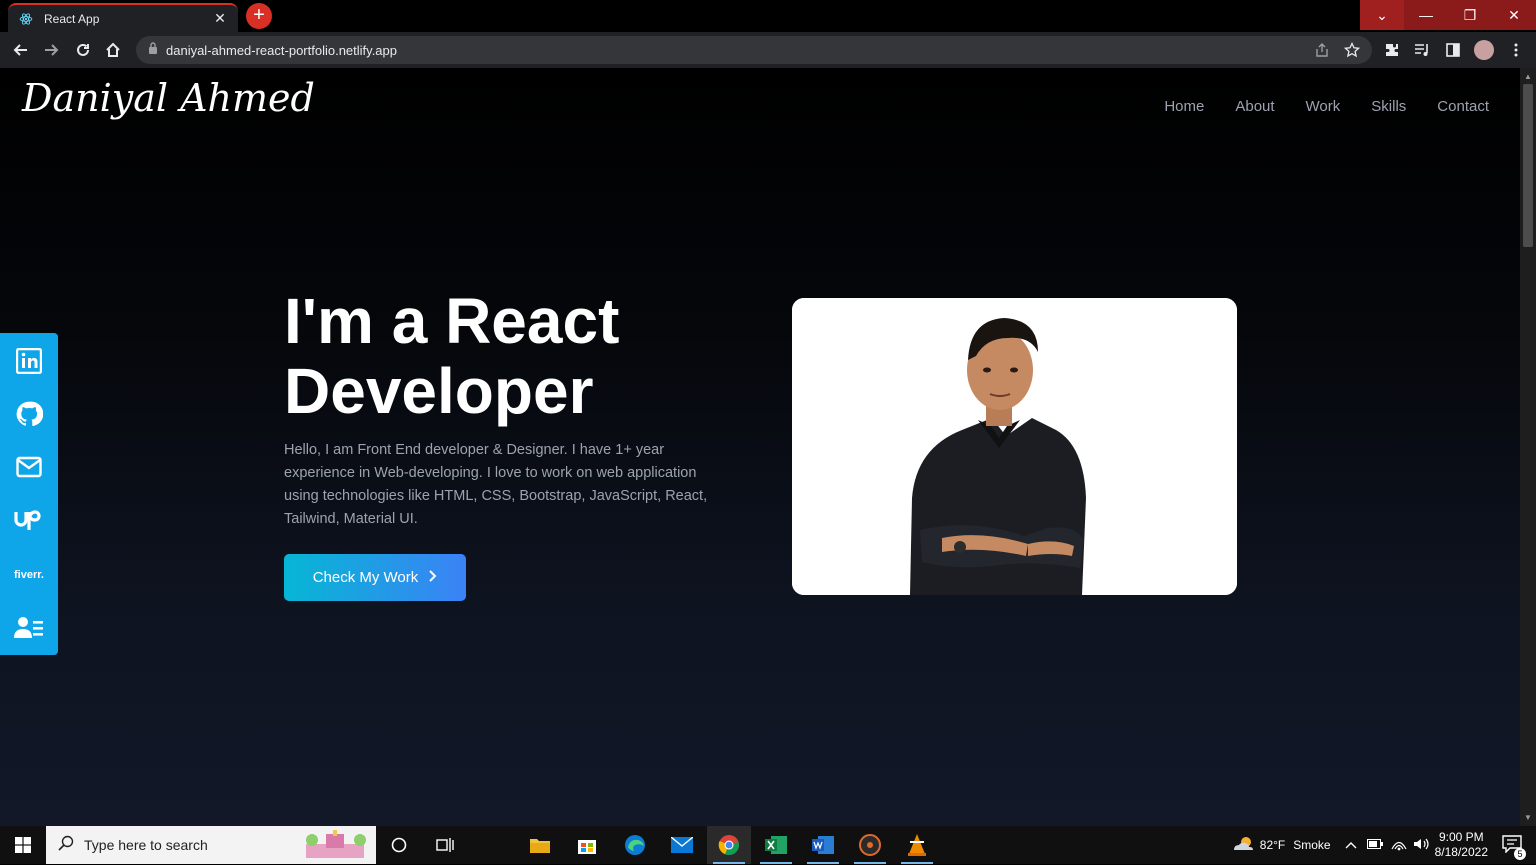  I want to click on nav-skills: Skills, so click(1388, 106).